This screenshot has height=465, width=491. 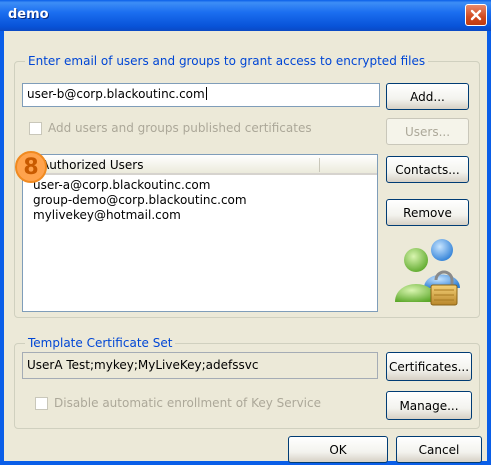 What do you see at coordinates (100, 343) in the screenshot?
I see `template-group-label: Template Certificate Set` at bounding box center [100, 343].